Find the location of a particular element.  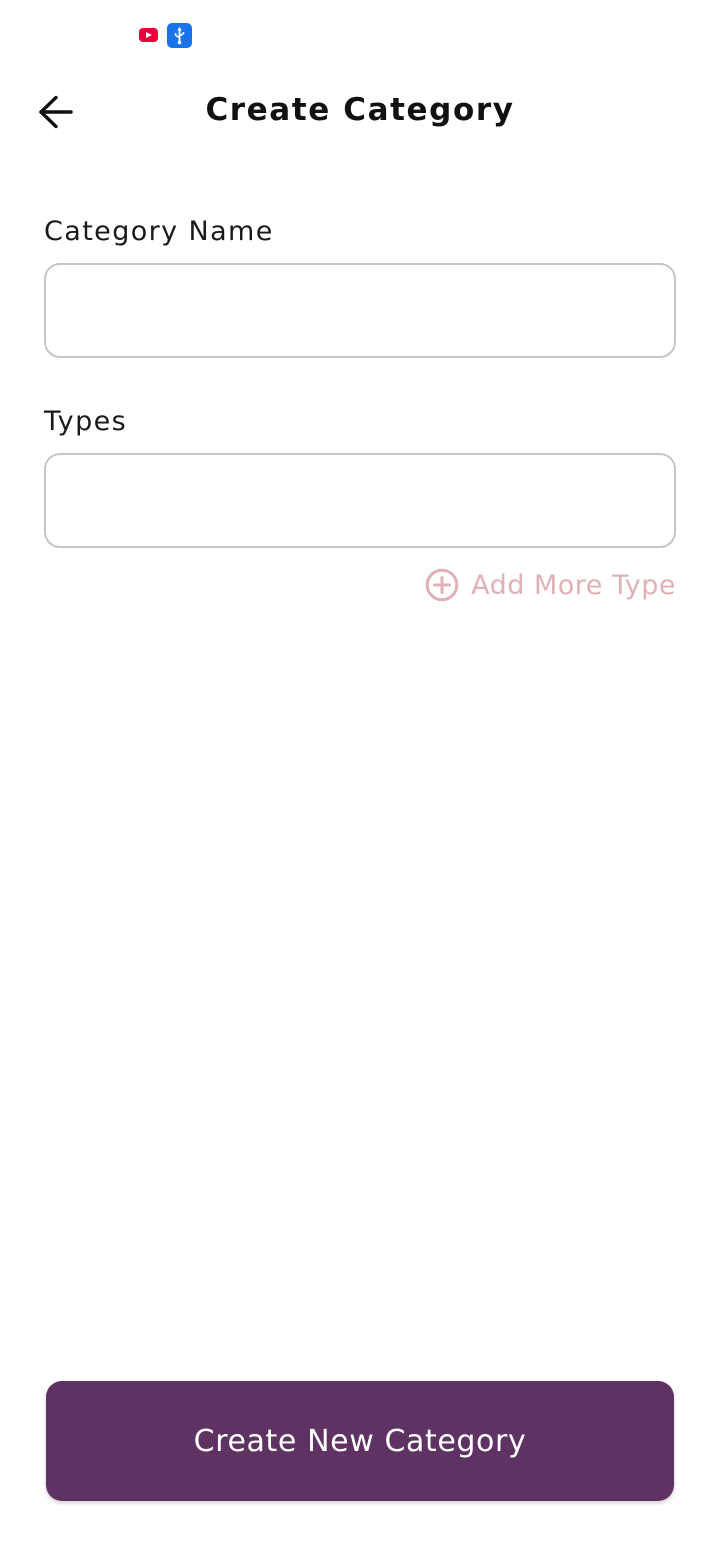

usb-glyph is located at coordinates (179, 36).